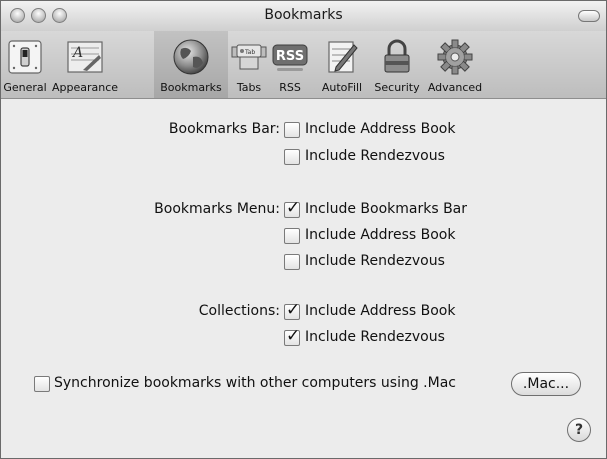 Image resolution: width=607 pixels, height=459 pixels. What do you see at coordinates (397, 87) in the screenshot?
I see `tab-security-label: Security` at bounding box center [397, 87].